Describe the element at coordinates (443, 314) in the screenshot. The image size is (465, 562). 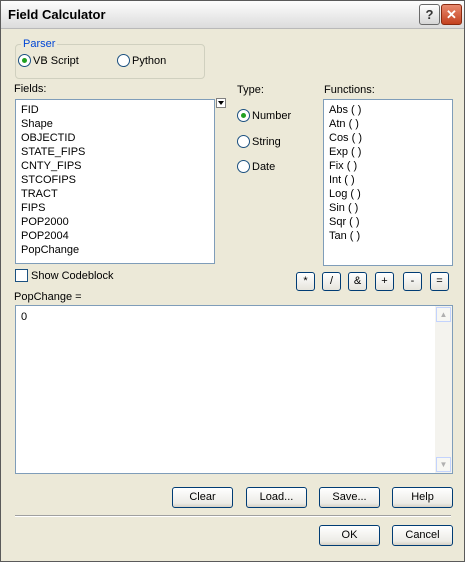
I see `scroll-up-icon: ▲` at that location.